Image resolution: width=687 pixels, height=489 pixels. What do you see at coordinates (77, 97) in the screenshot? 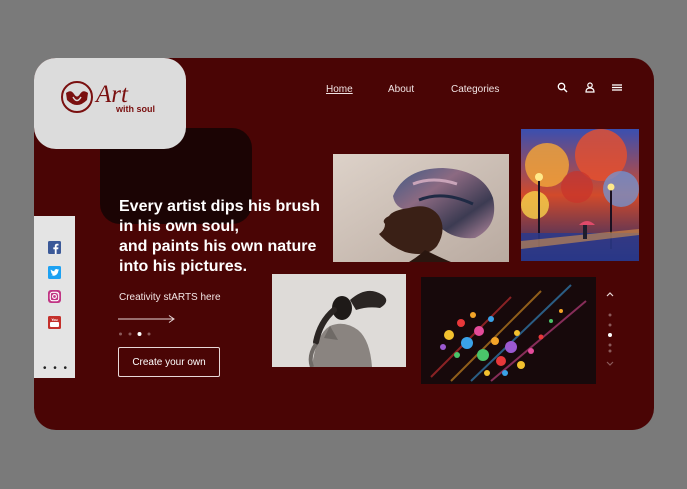
I see `logo-mark-icon` at bounding box center [77, 97].